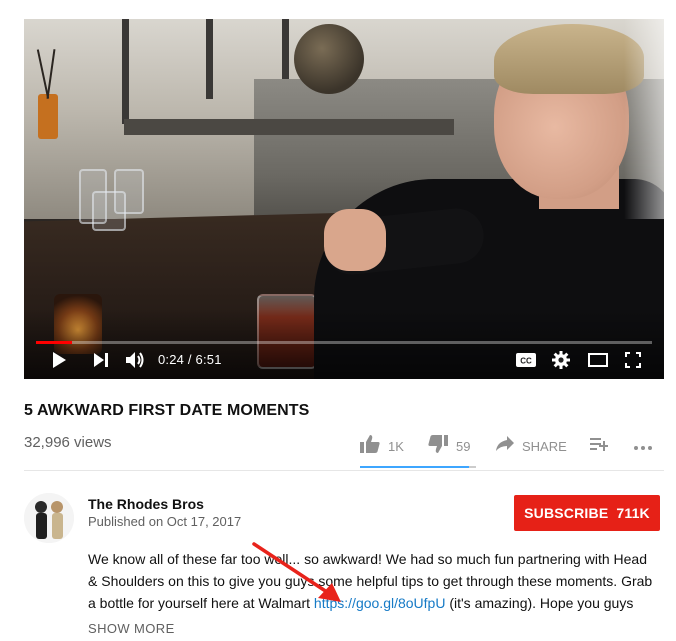 This screenshot has width=676, height=641. What do you see at coordinates (296, 572) in the screenshot?
I see `annotation-arrow-icon` at bounding box center [296, 572].